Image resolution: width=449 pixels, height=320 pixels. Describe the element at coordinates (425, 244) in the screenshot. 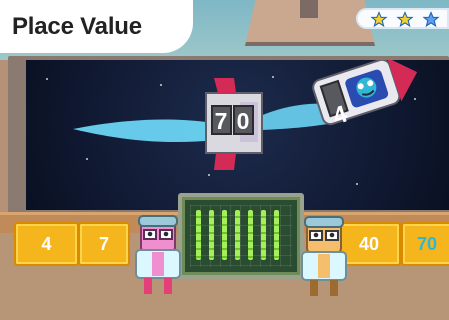

I see `answer-tile-70: 70` at that location.